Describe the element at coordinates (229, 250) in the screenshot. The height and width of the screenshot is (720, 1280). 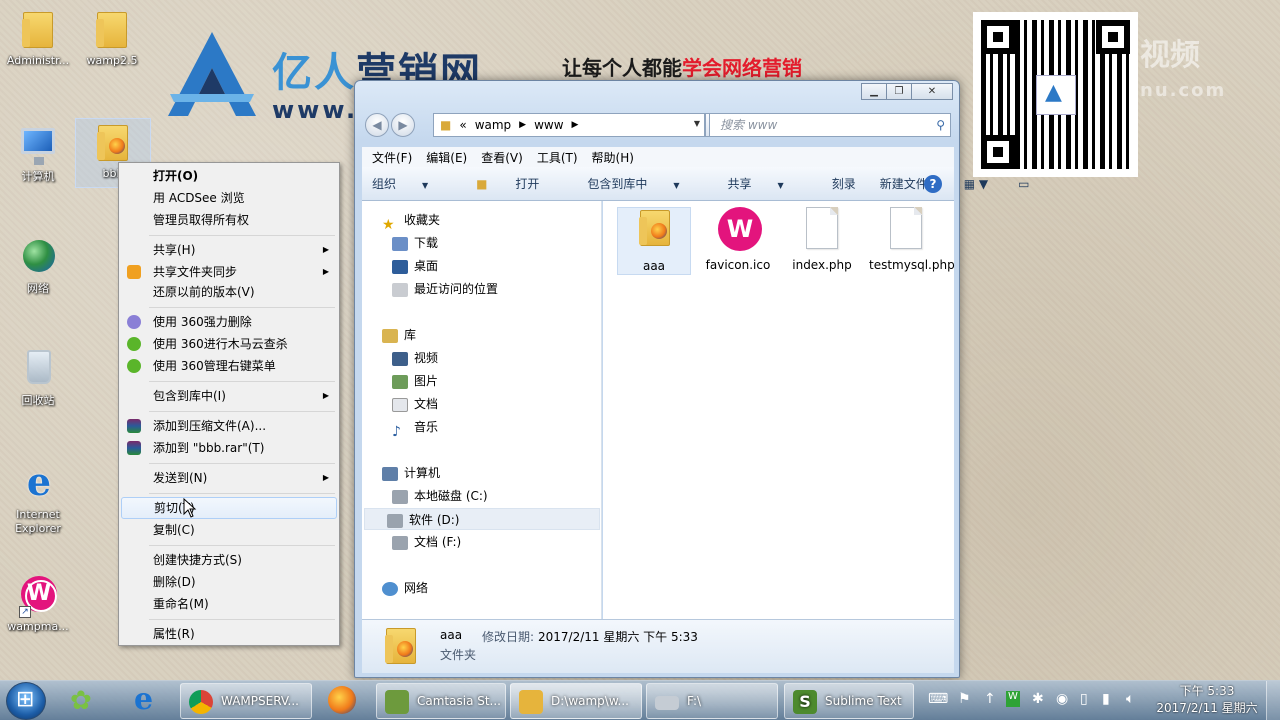
I see `menu-item-share: 共享(H) ▶` at that location.